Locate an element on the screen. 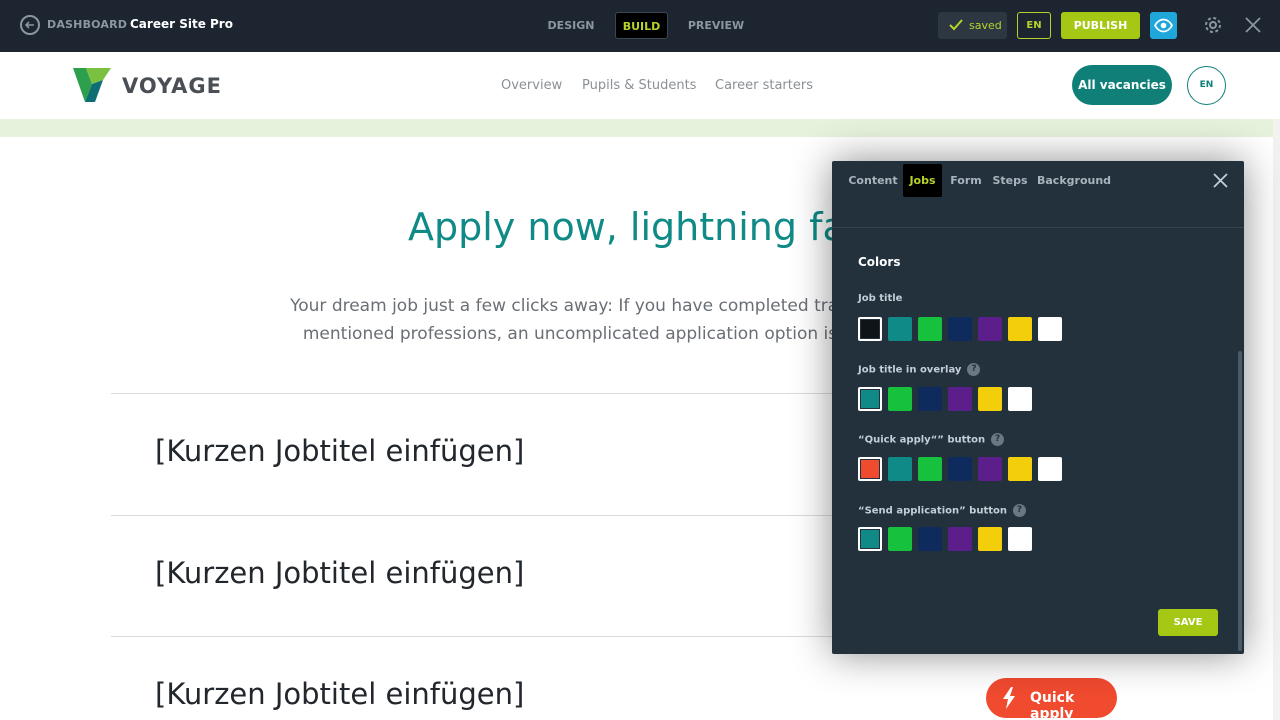 This screenshot has width=1280, height=720. saved-status: saved is located at coordinates (972, 25).